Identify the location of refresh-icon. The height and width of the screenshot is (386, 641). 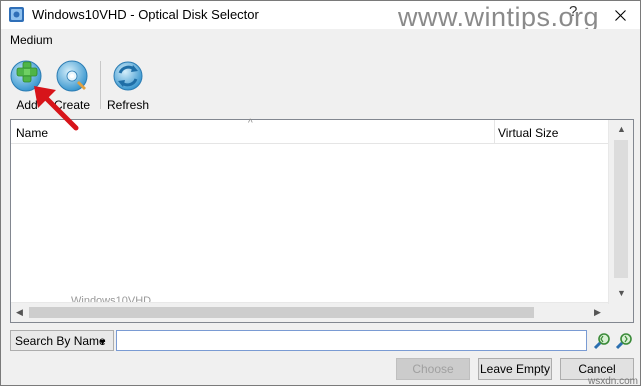
(128, 76).